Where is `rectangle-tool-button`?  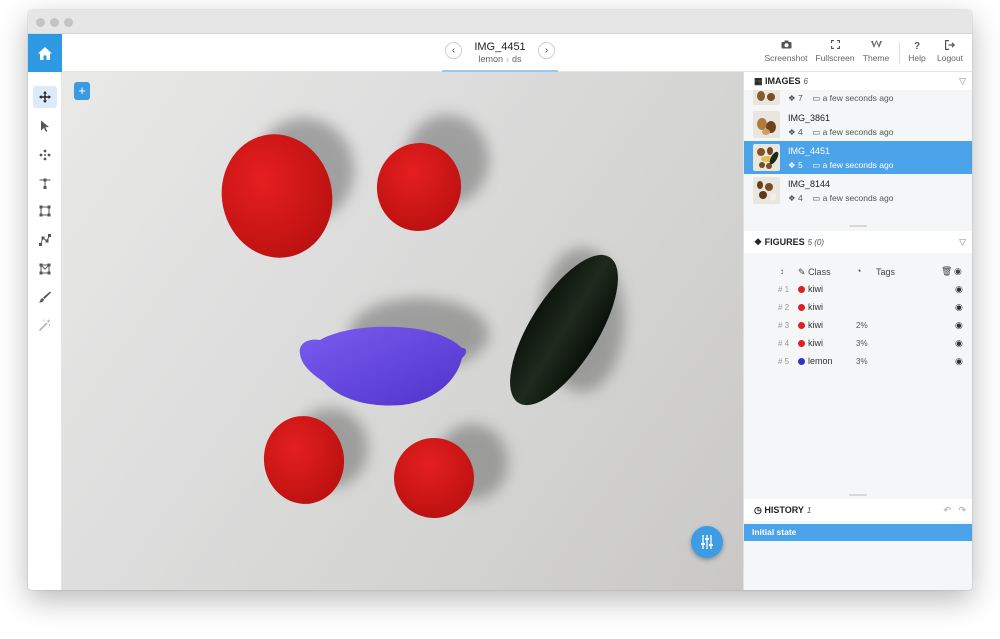
rectangle-tool-button is located at coordinates (45, 211).